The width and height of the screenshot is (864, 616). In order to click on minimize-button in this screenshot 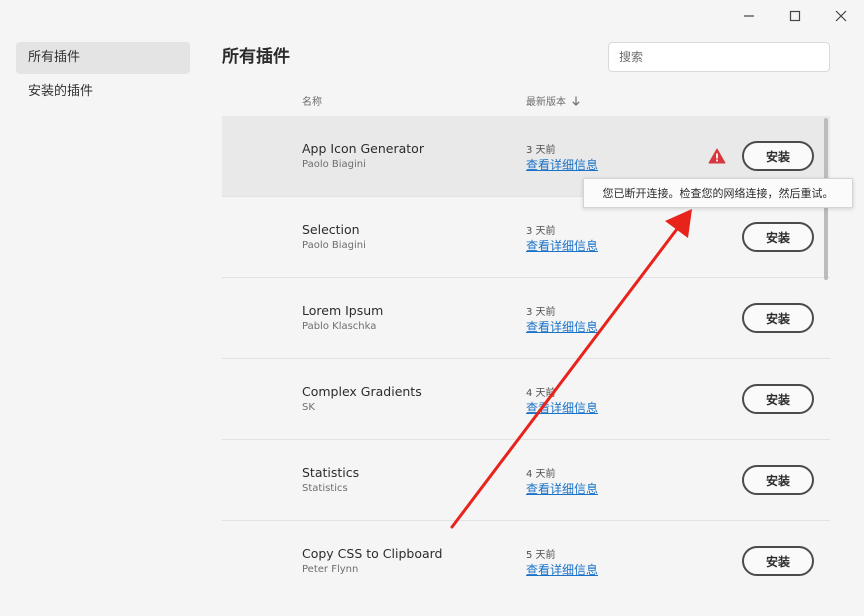, I will do `click(749, 16)`.